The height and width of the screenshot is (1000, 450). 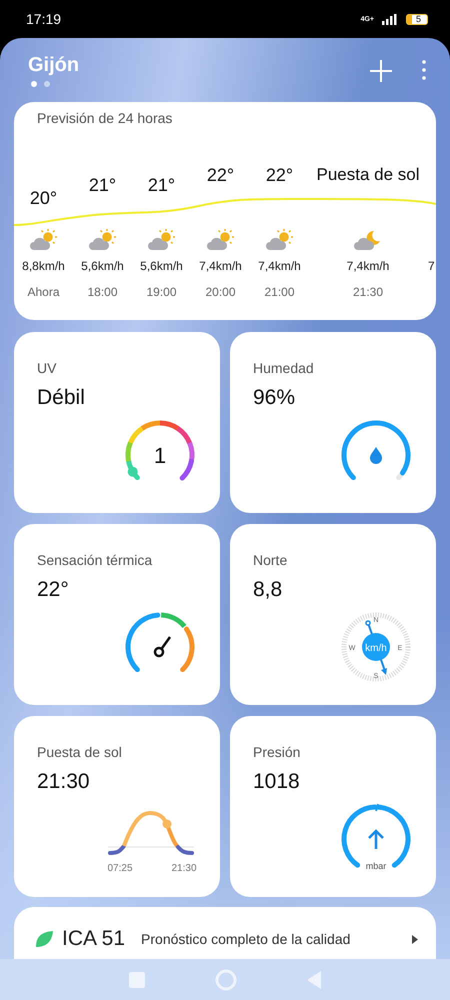 I want to click on uv-index: 1, so click(x=160, y=455).